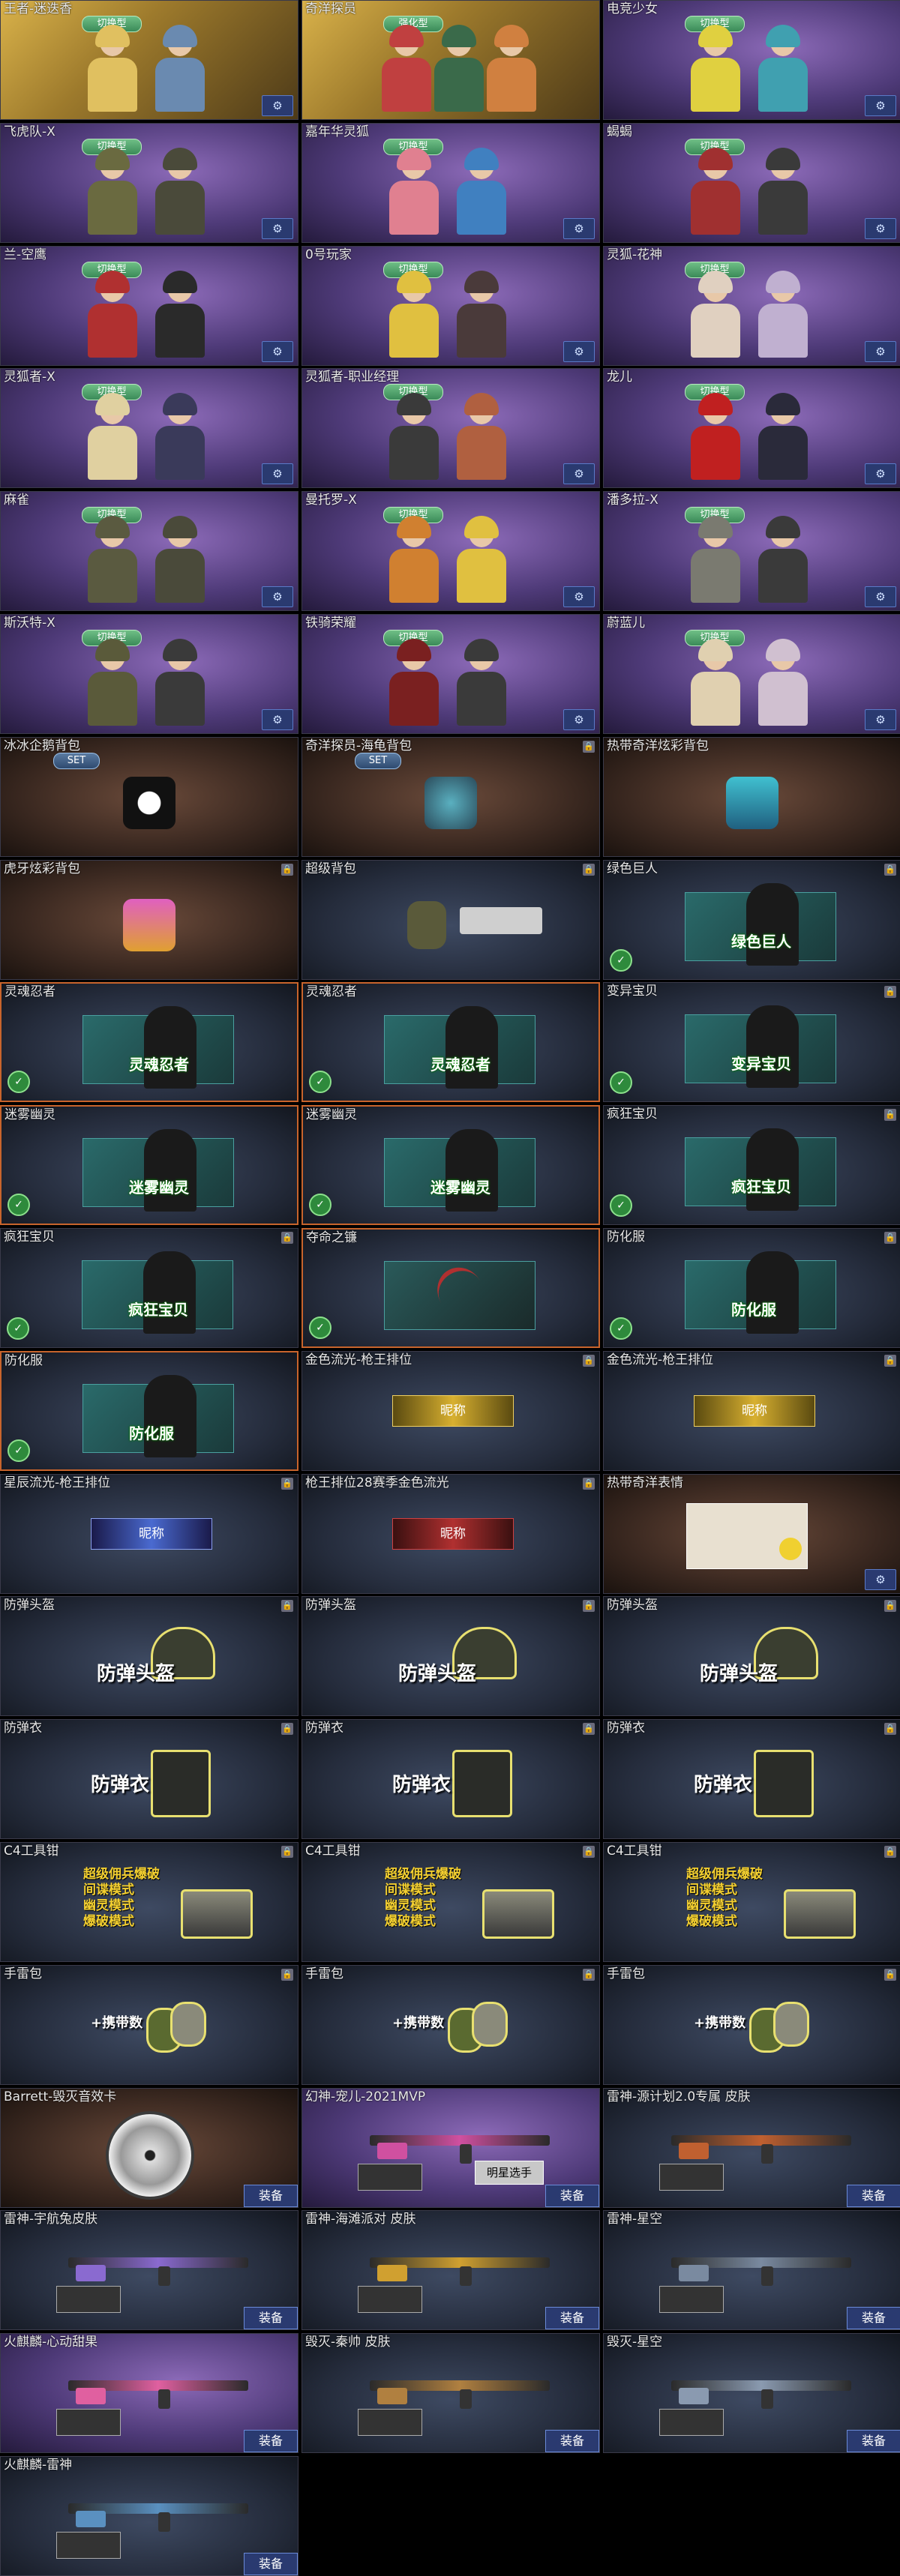 Image resolution: width=900 pixels, height=2576 pixels. What do you see at coordinates (751, 1042) in the screenshot?
I see `inventory-card: 变异宝贝 🔒 变异宝贝 ✓` at bounding box center [751, 1042].